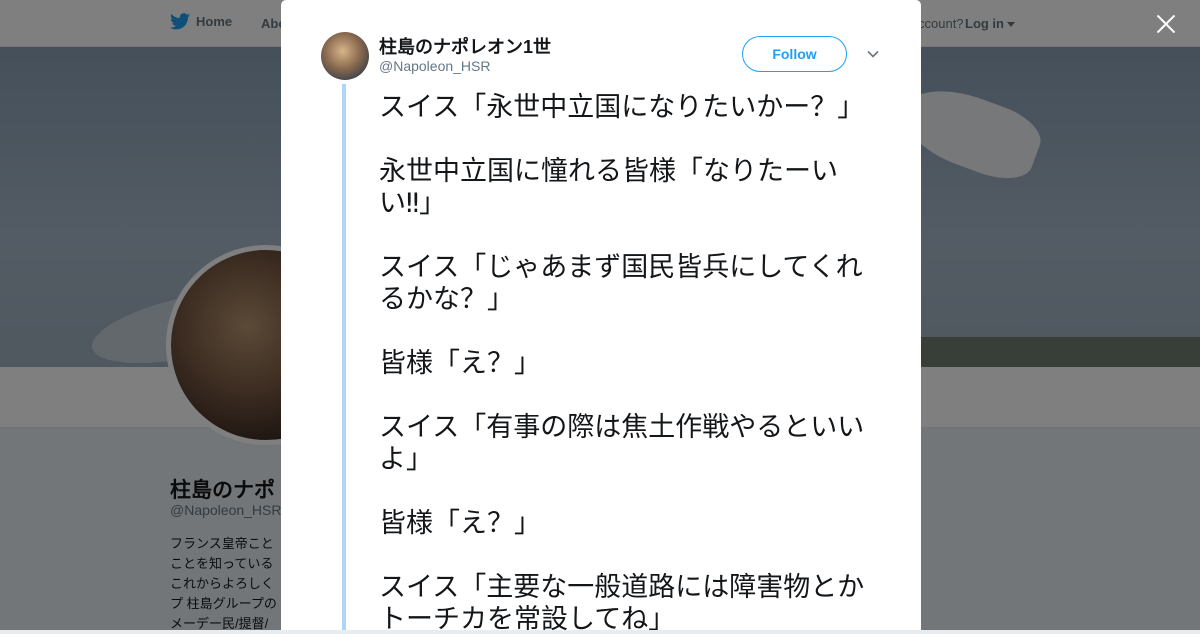  I want to click on chevron-down-icon, so click(873, 54).